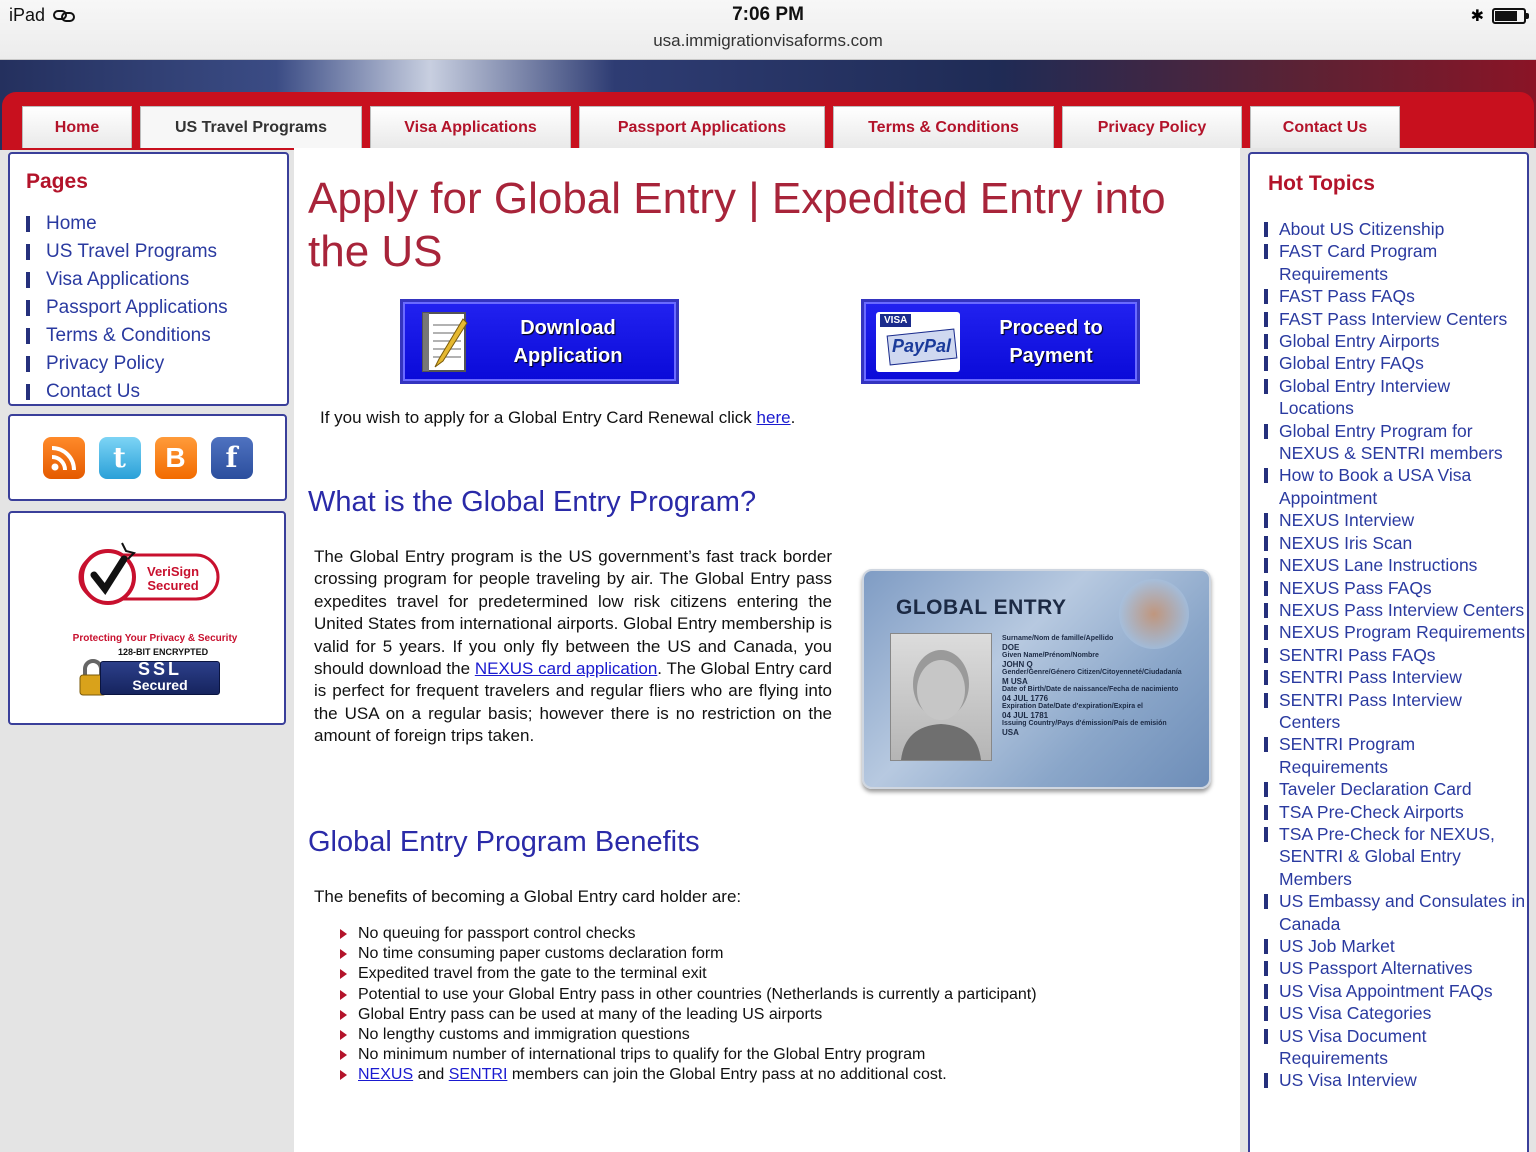 The width and height of the screenshot is (1536, 1152). What do you see at coordinates (1395, 711) in the screenshot?
I see `hot-topic-link: SENTRI Pass Interview Centers` at bounding box center [1395, 711].